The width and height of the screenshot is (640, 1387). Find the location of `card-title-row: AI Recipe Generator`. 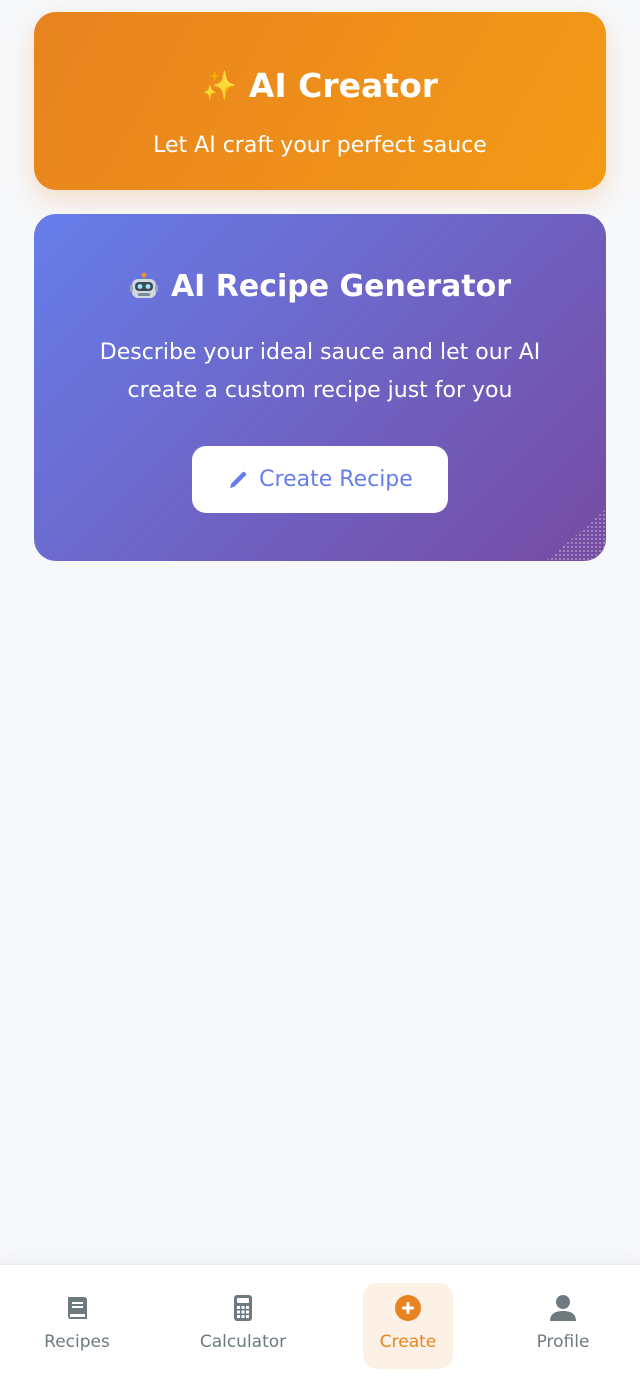

card-title-row: AI Recipe Generator is located at coordinates (320, 287).